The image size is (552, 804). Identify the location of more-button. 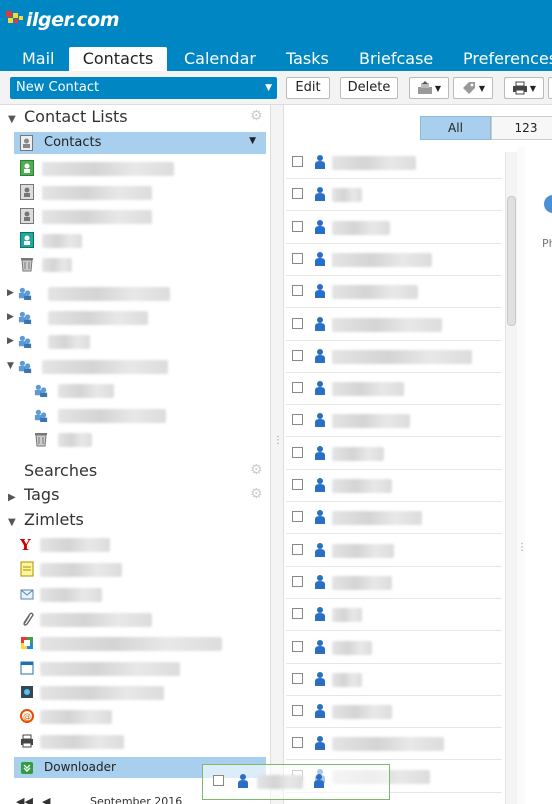
(550, 88).